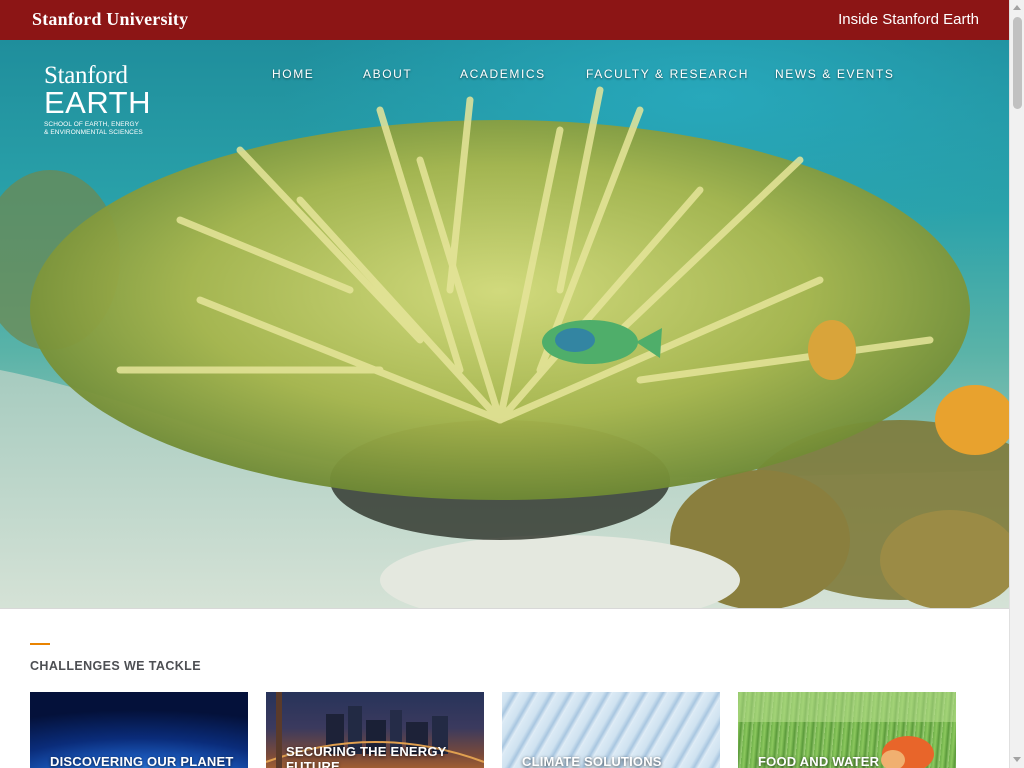  Describe the element at coordinates (366, 756) in the screenshot. I see `card-label: SECURING THE ENERGY FUTURE` at that location.